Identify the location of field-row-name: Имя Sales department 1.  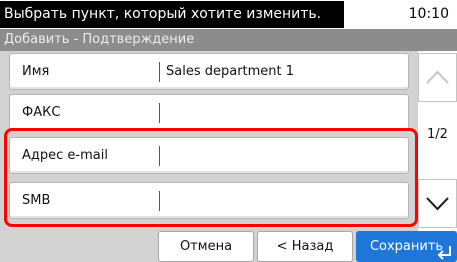
(209, 71).